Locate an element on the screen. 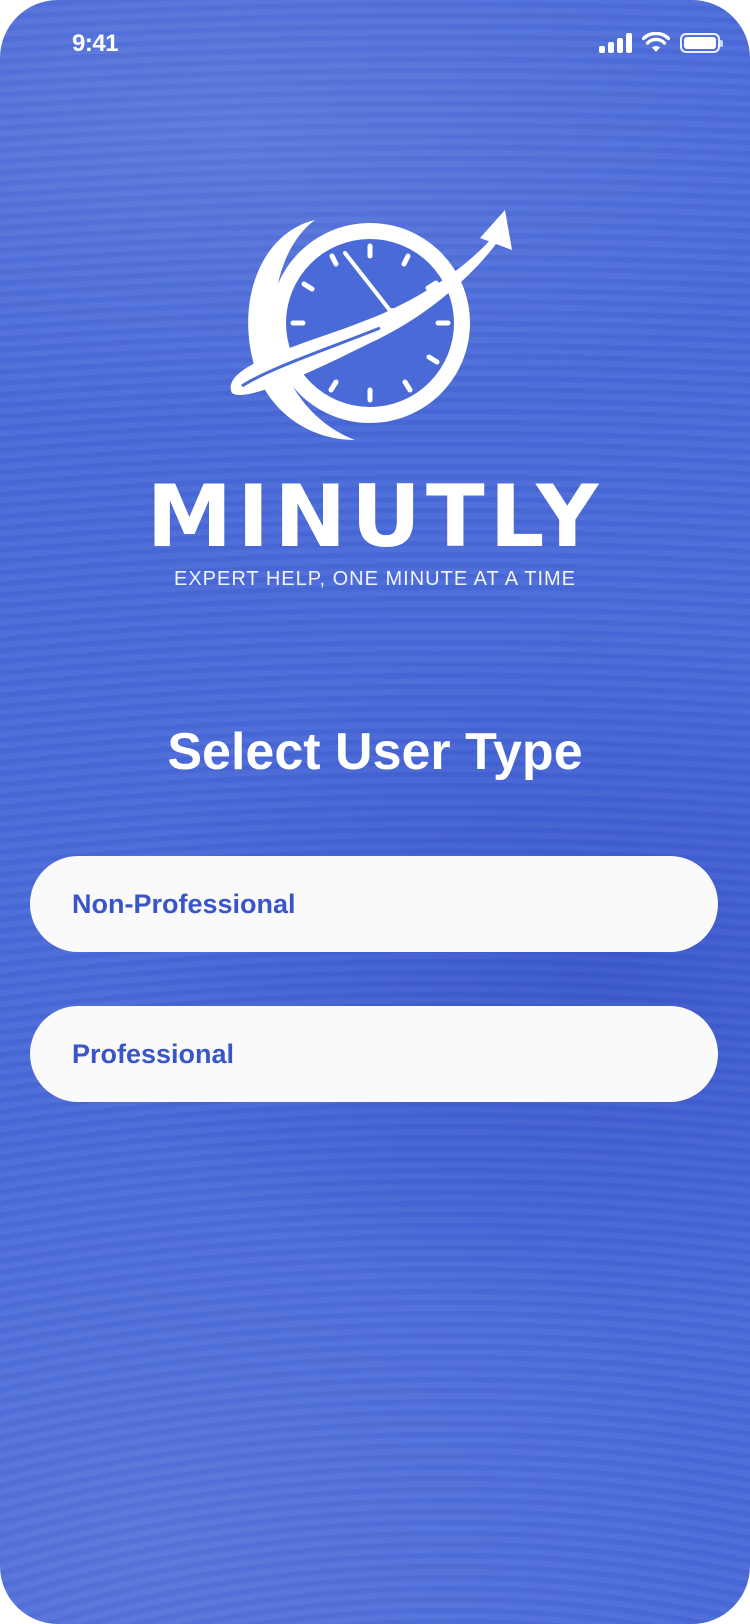 This screenshot has height=1624, width=750. brand-tagline: EXPERT HELP, ONE MINUTE AT A TIME is located at coordinates (374, 579).